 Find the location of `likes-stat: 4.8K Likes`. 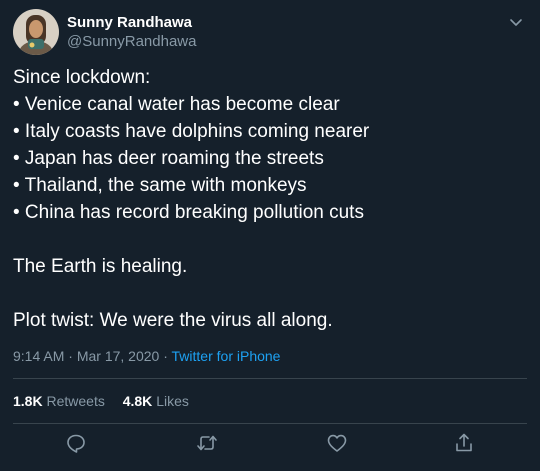

likes-stat: 4.8K Likes is located at coordinates (156, 401).